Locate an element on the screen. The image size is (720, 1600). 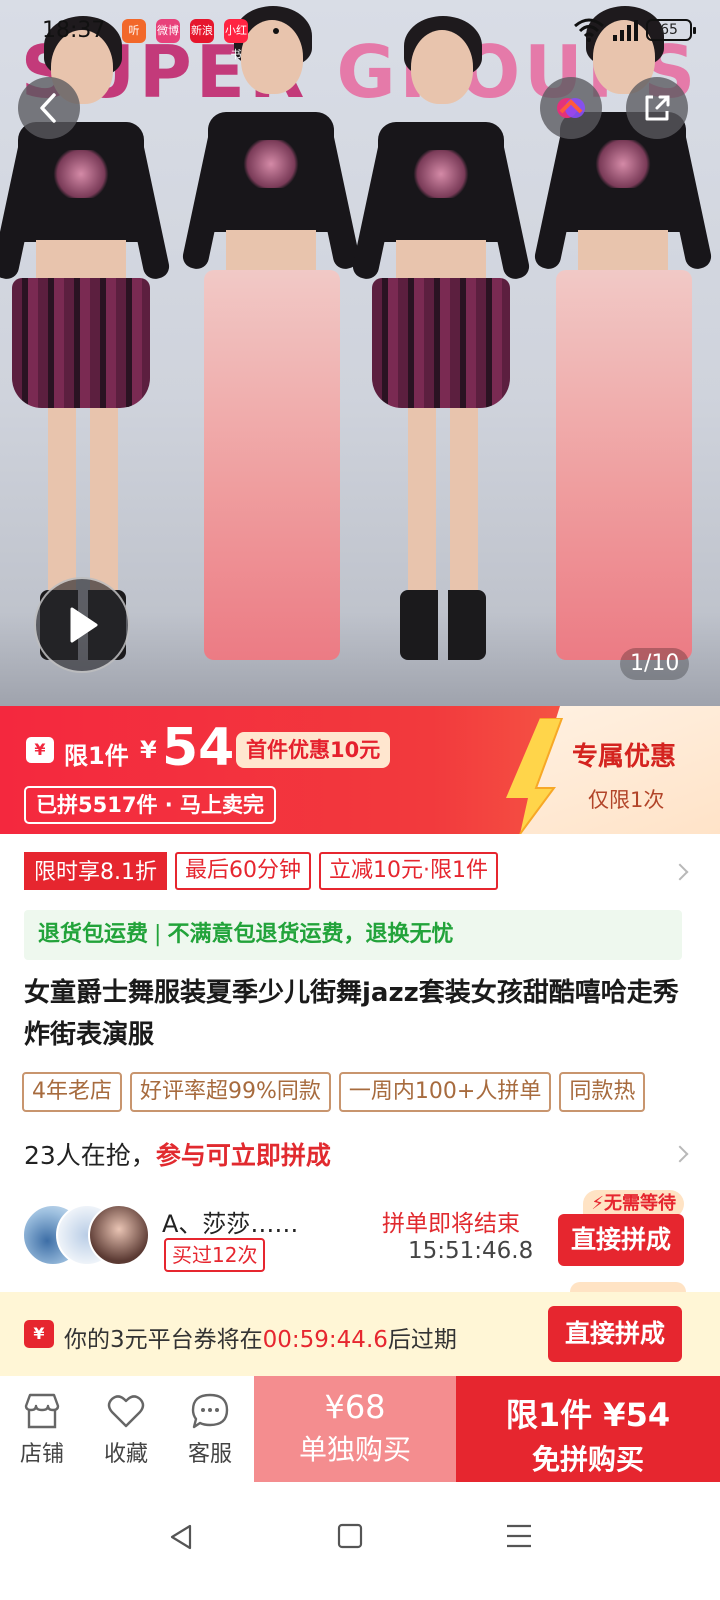
group-countdown: 15:51:46.8 is located at coordinates (471, 1251).